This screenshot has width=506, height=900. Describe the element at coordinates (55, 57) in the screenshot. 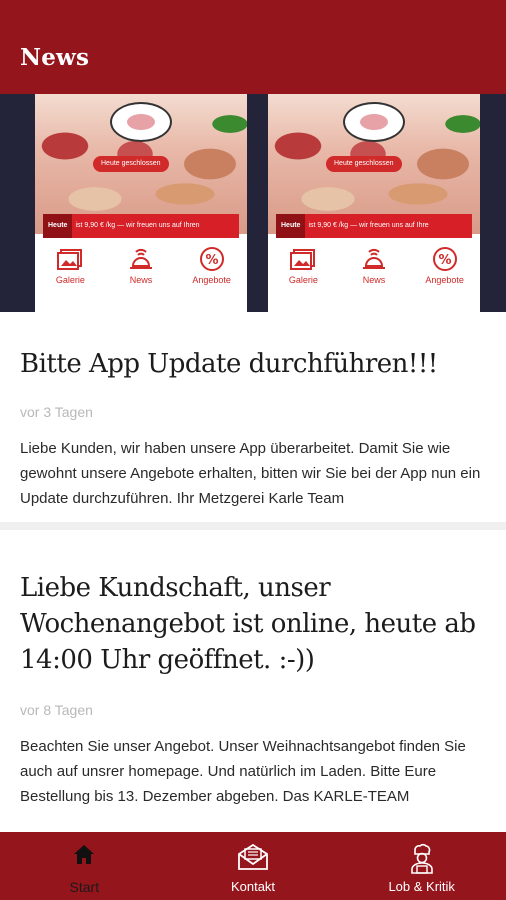

I see `page-title: News` at that location.